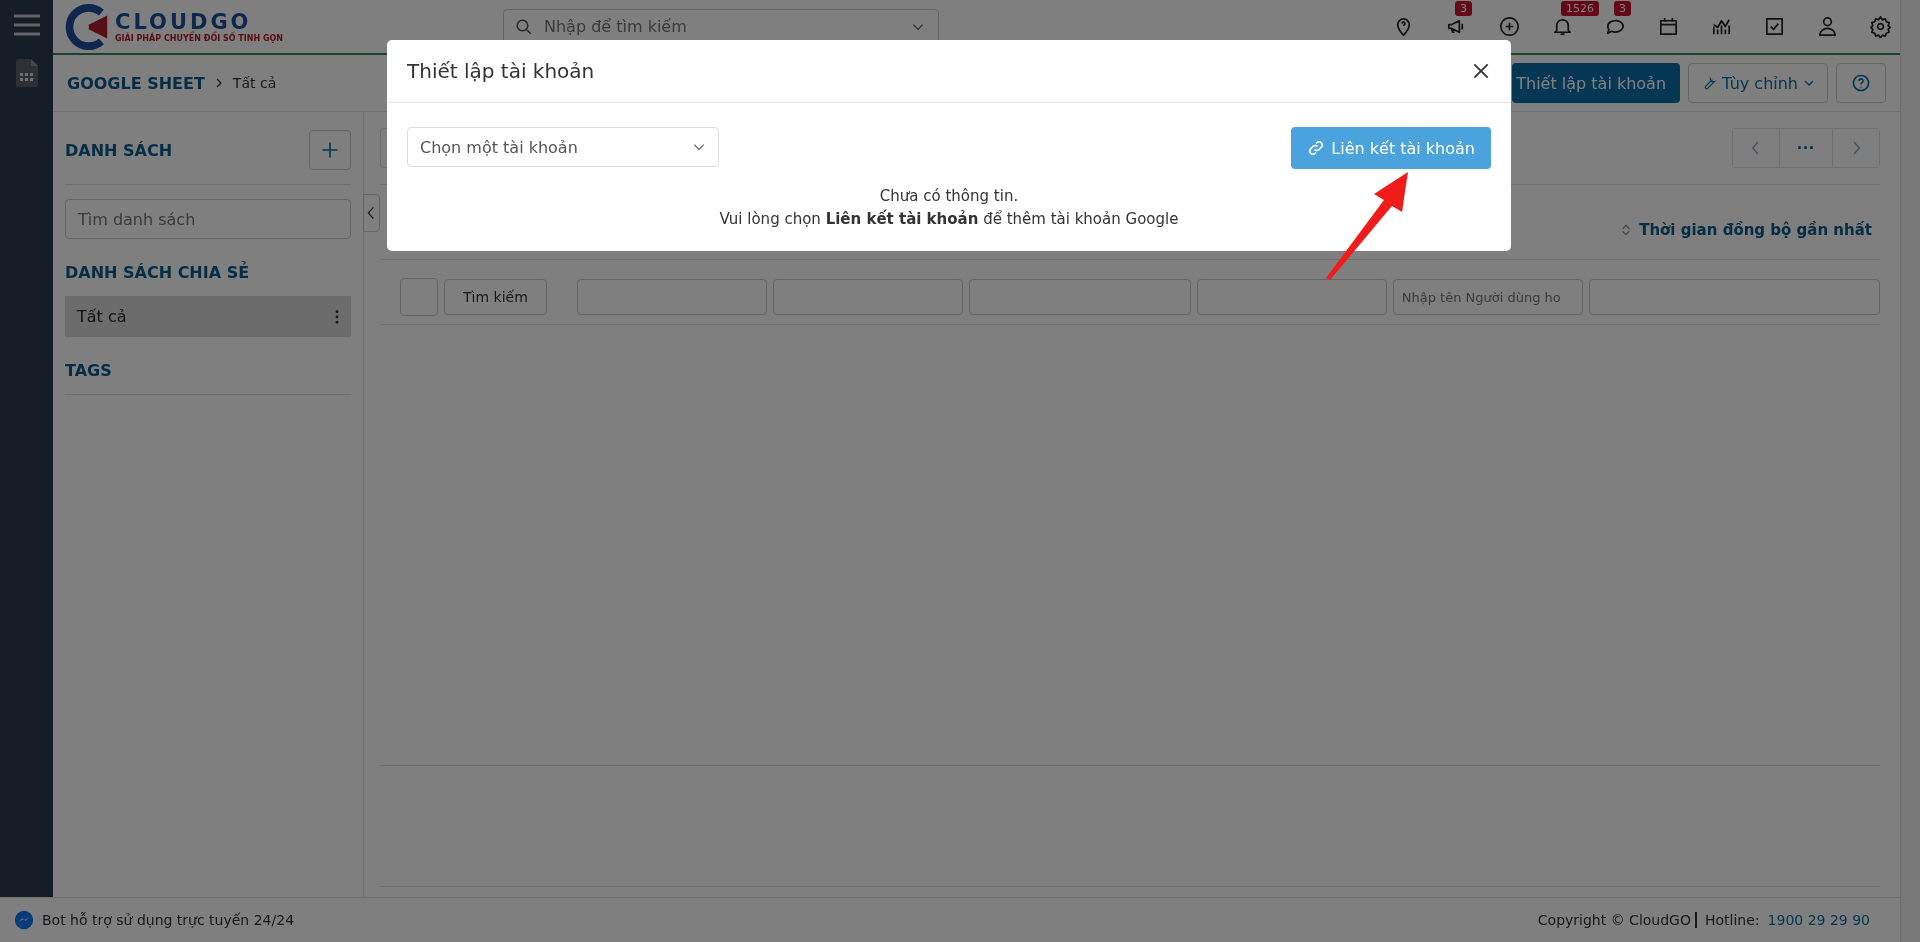 Image resolution: width=1920 pixels, height=942 pixels. What do you see at coordinates (337, 316) in the screenshot?
I see `more-options-icon` at bounding box center [337, 316].